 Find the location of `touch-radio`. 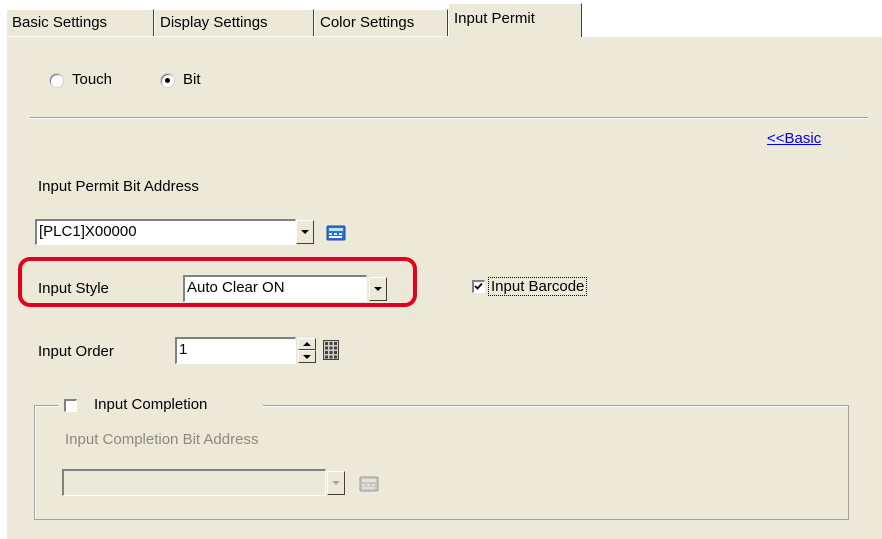

touch-radio is located at coordinates (56, 80).